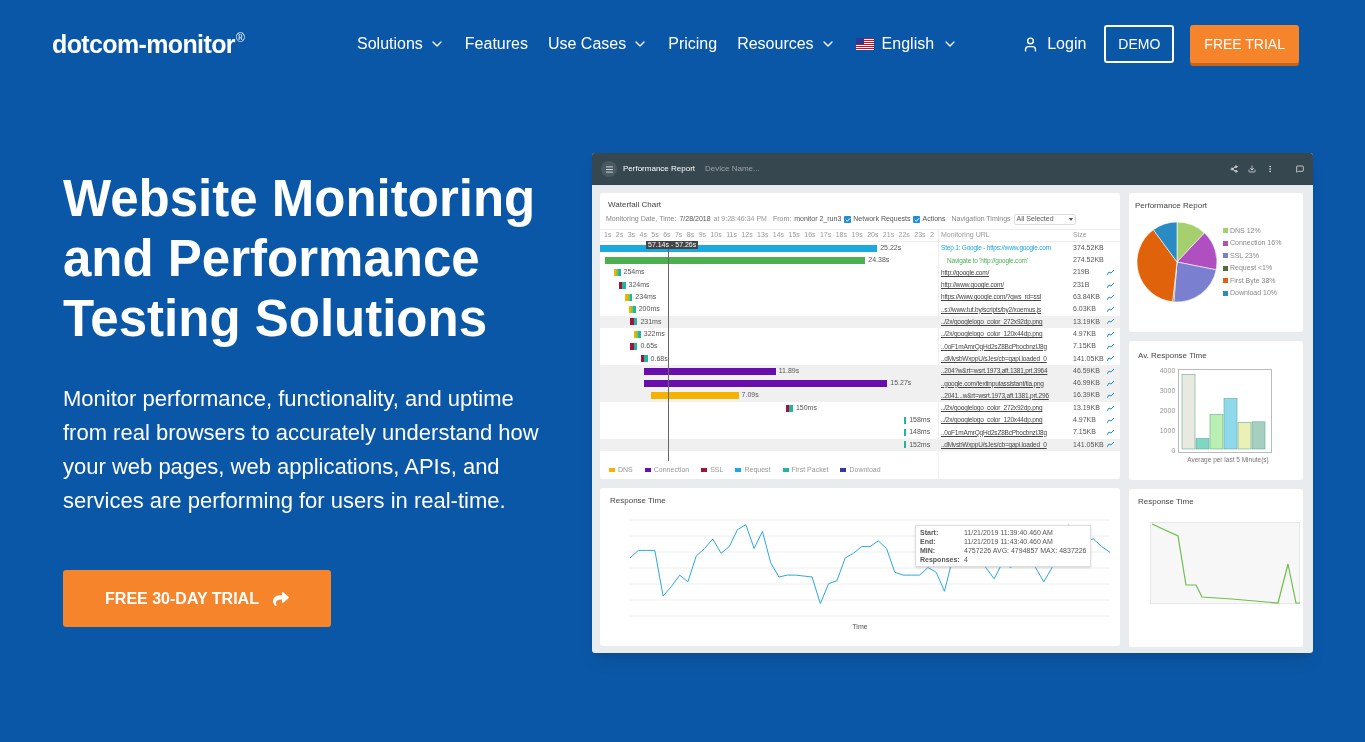 The height and width of the screenshot is (742, 1365). What do you see at coordinates (1173, 356) in the screenshot?
I see `card-title: Av. Response Time` at bounding box center [1173, 356].